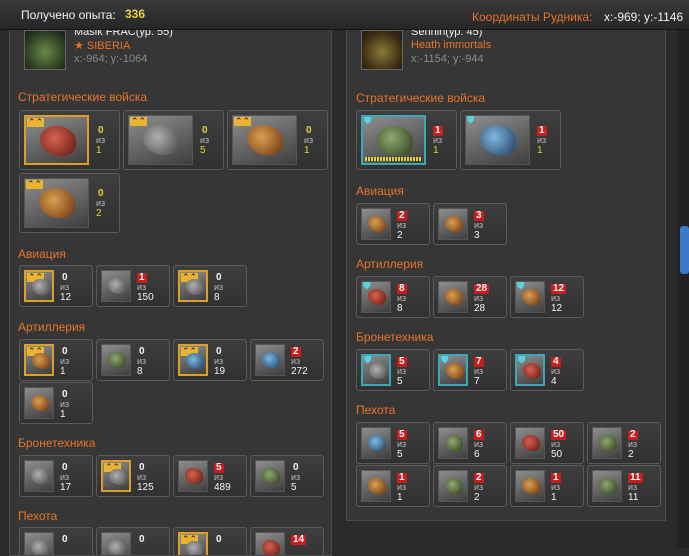  Describe the element at coordinates (287, 541) in the screenshot. I see `unit-card: 14` at that location.